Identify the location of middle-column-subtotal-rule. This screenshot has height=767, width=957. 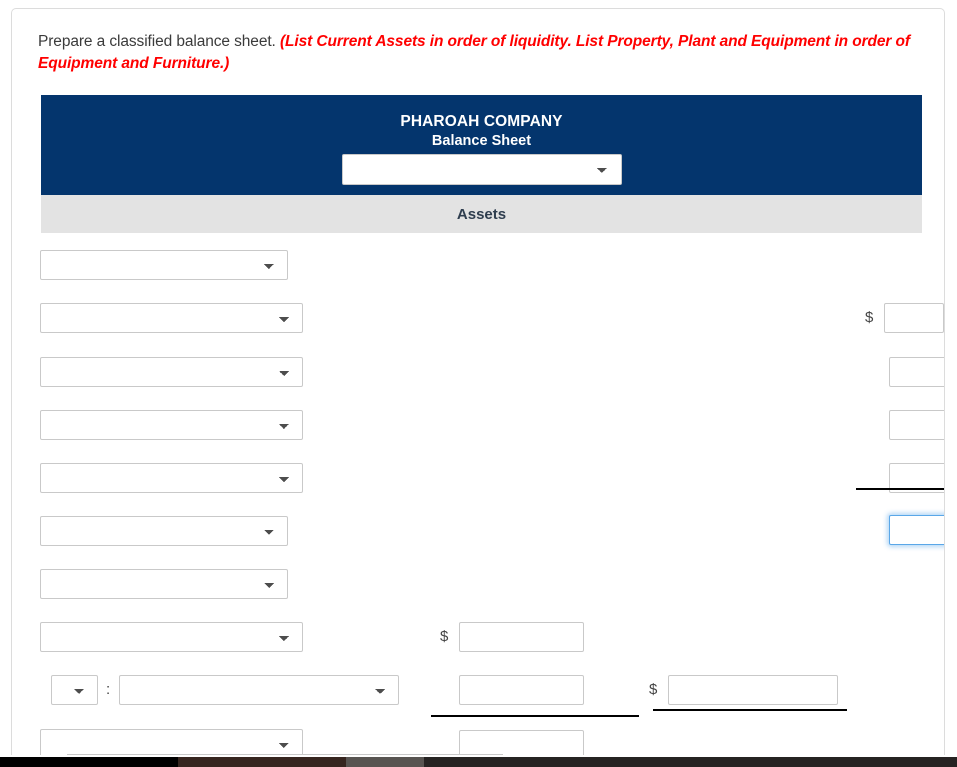
(535, 716).